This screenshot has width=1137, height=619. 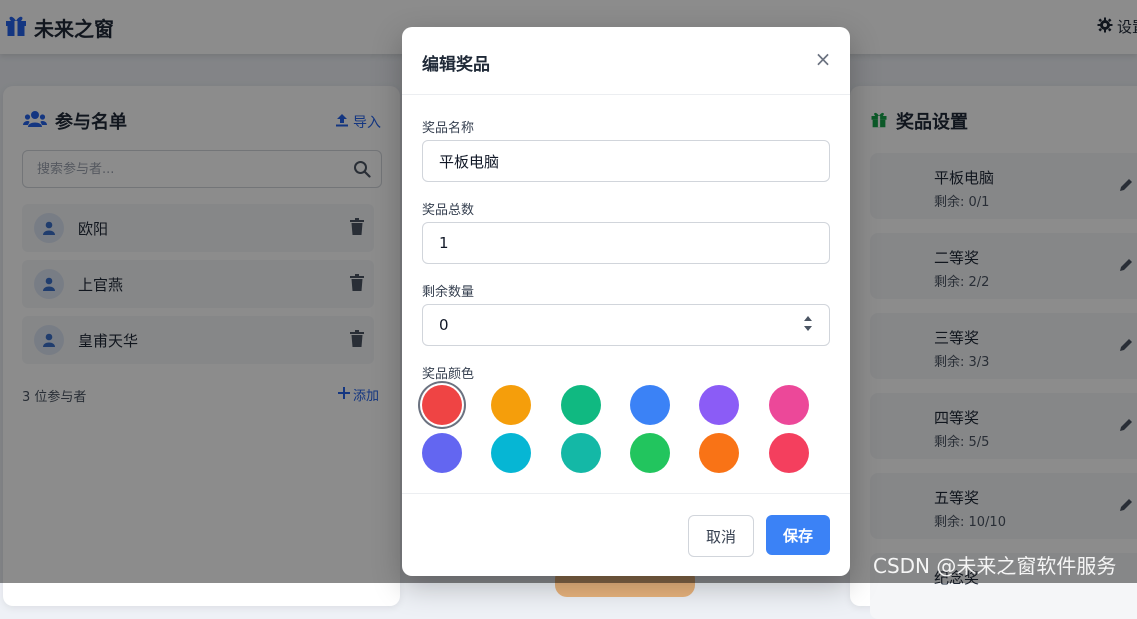 I want to click on prize-total-field, so click(x=626, y=243).